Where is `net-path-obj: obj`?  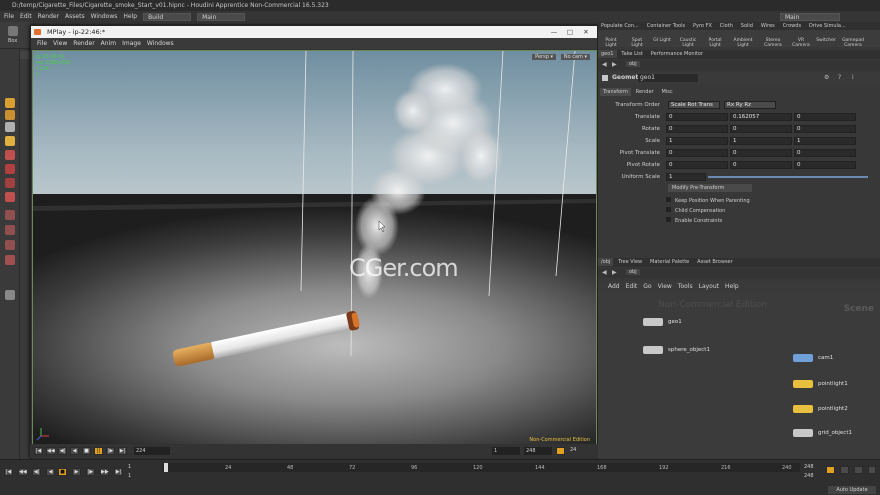 net-path-obj: obj is located at coordinates (633, 272).